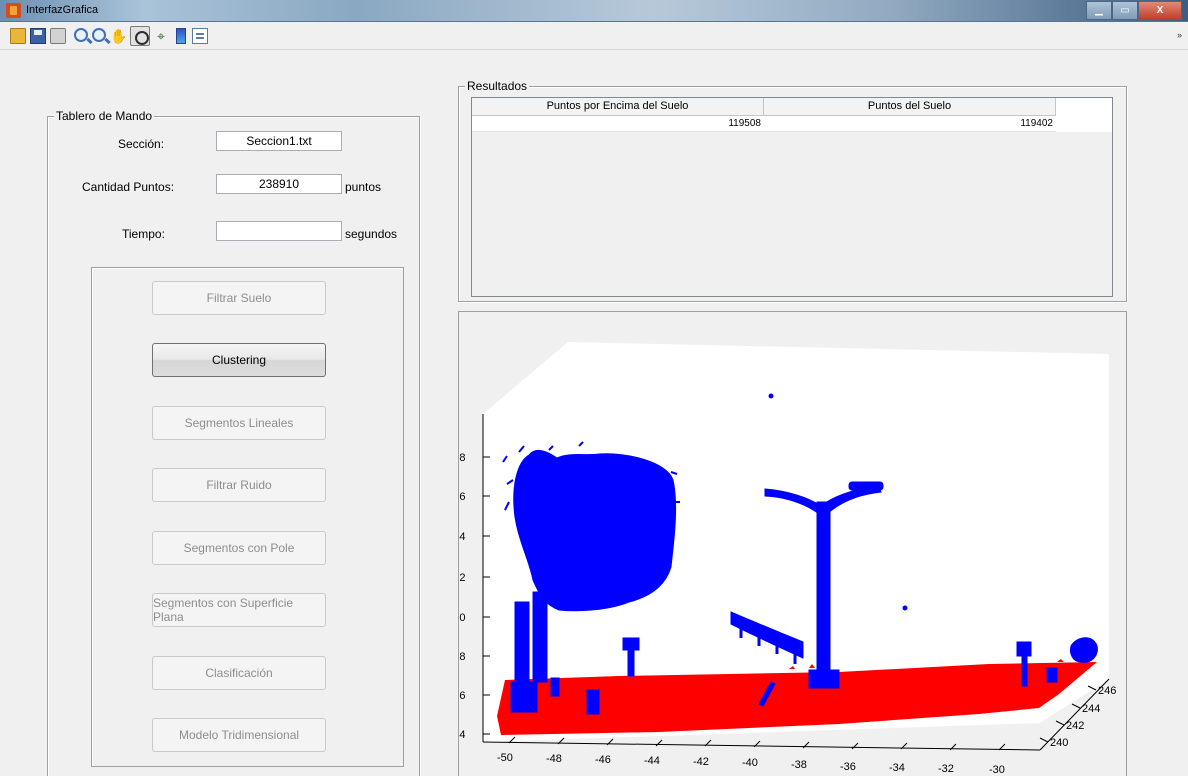  What do you see at coordinates (1179, 35) in the screenshot?
I see `toolbar-overflow-icon: »` at bounding box center [1179, 35].